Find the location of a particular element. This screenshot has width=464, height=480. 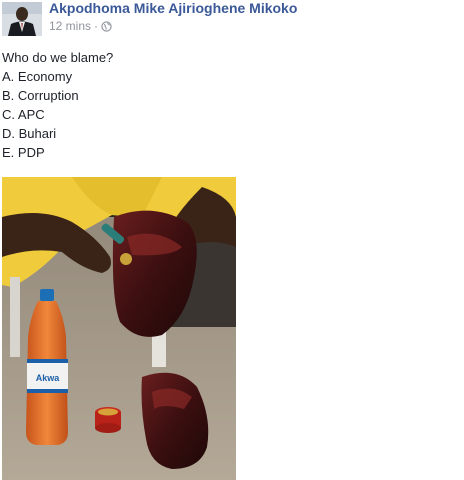

poll-option: A. Economy is located at coordinates (37, 76).